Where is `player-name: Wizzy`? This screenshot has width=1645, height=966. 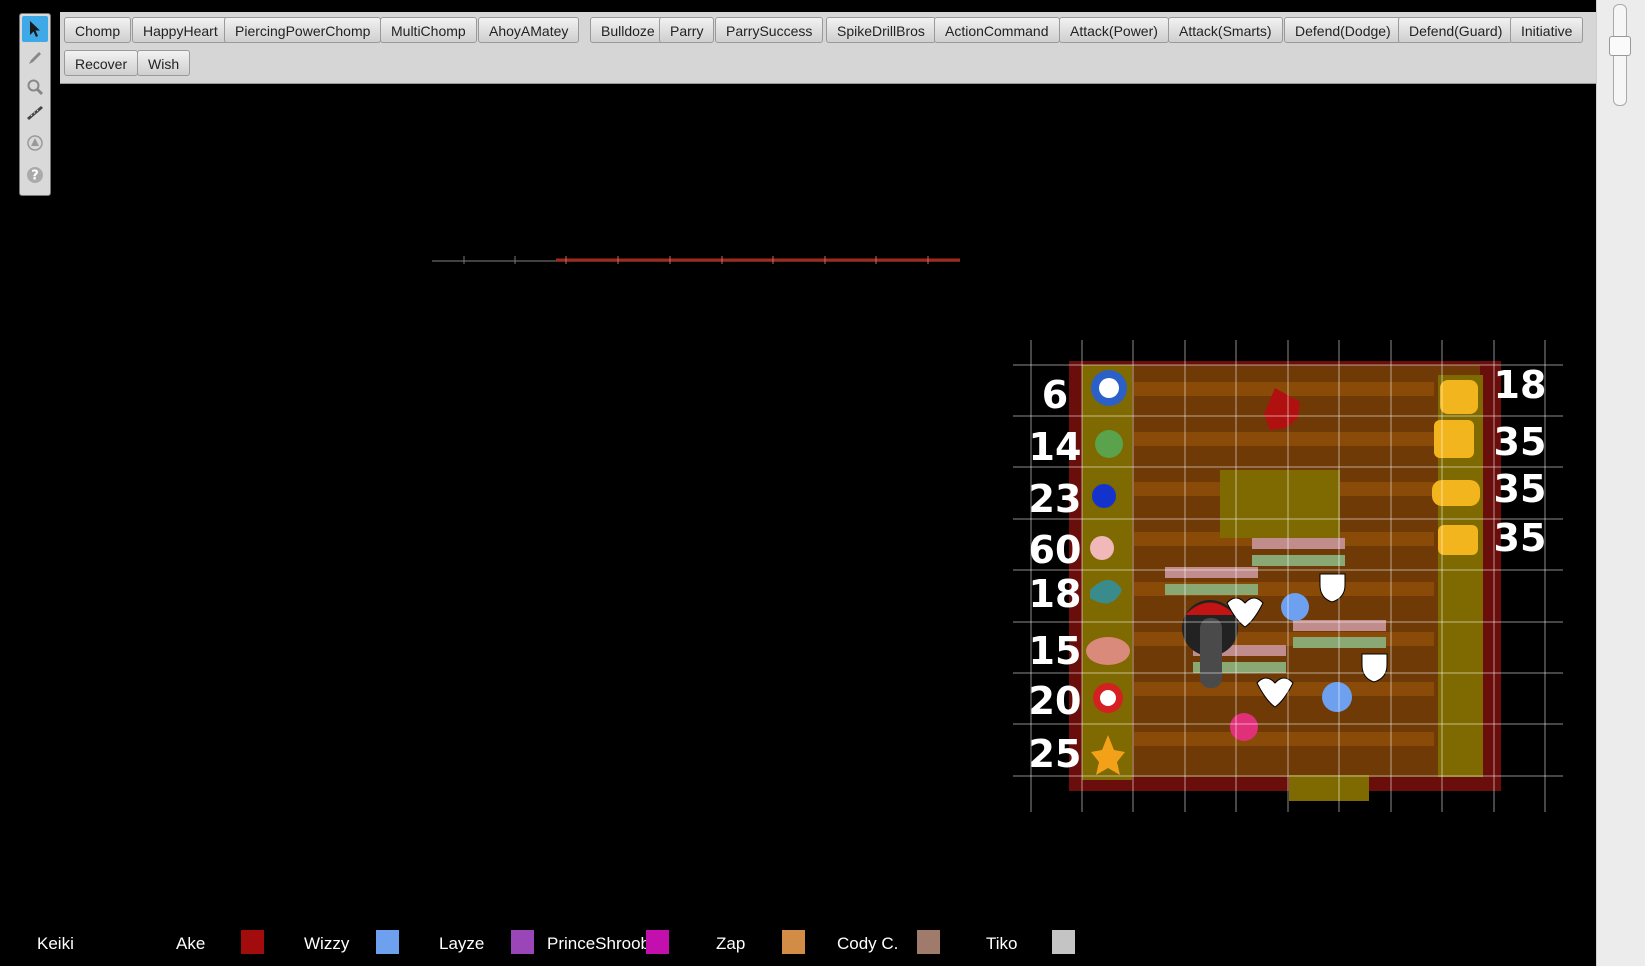 player-name: Wizzy is located at coordinates (326, 944).